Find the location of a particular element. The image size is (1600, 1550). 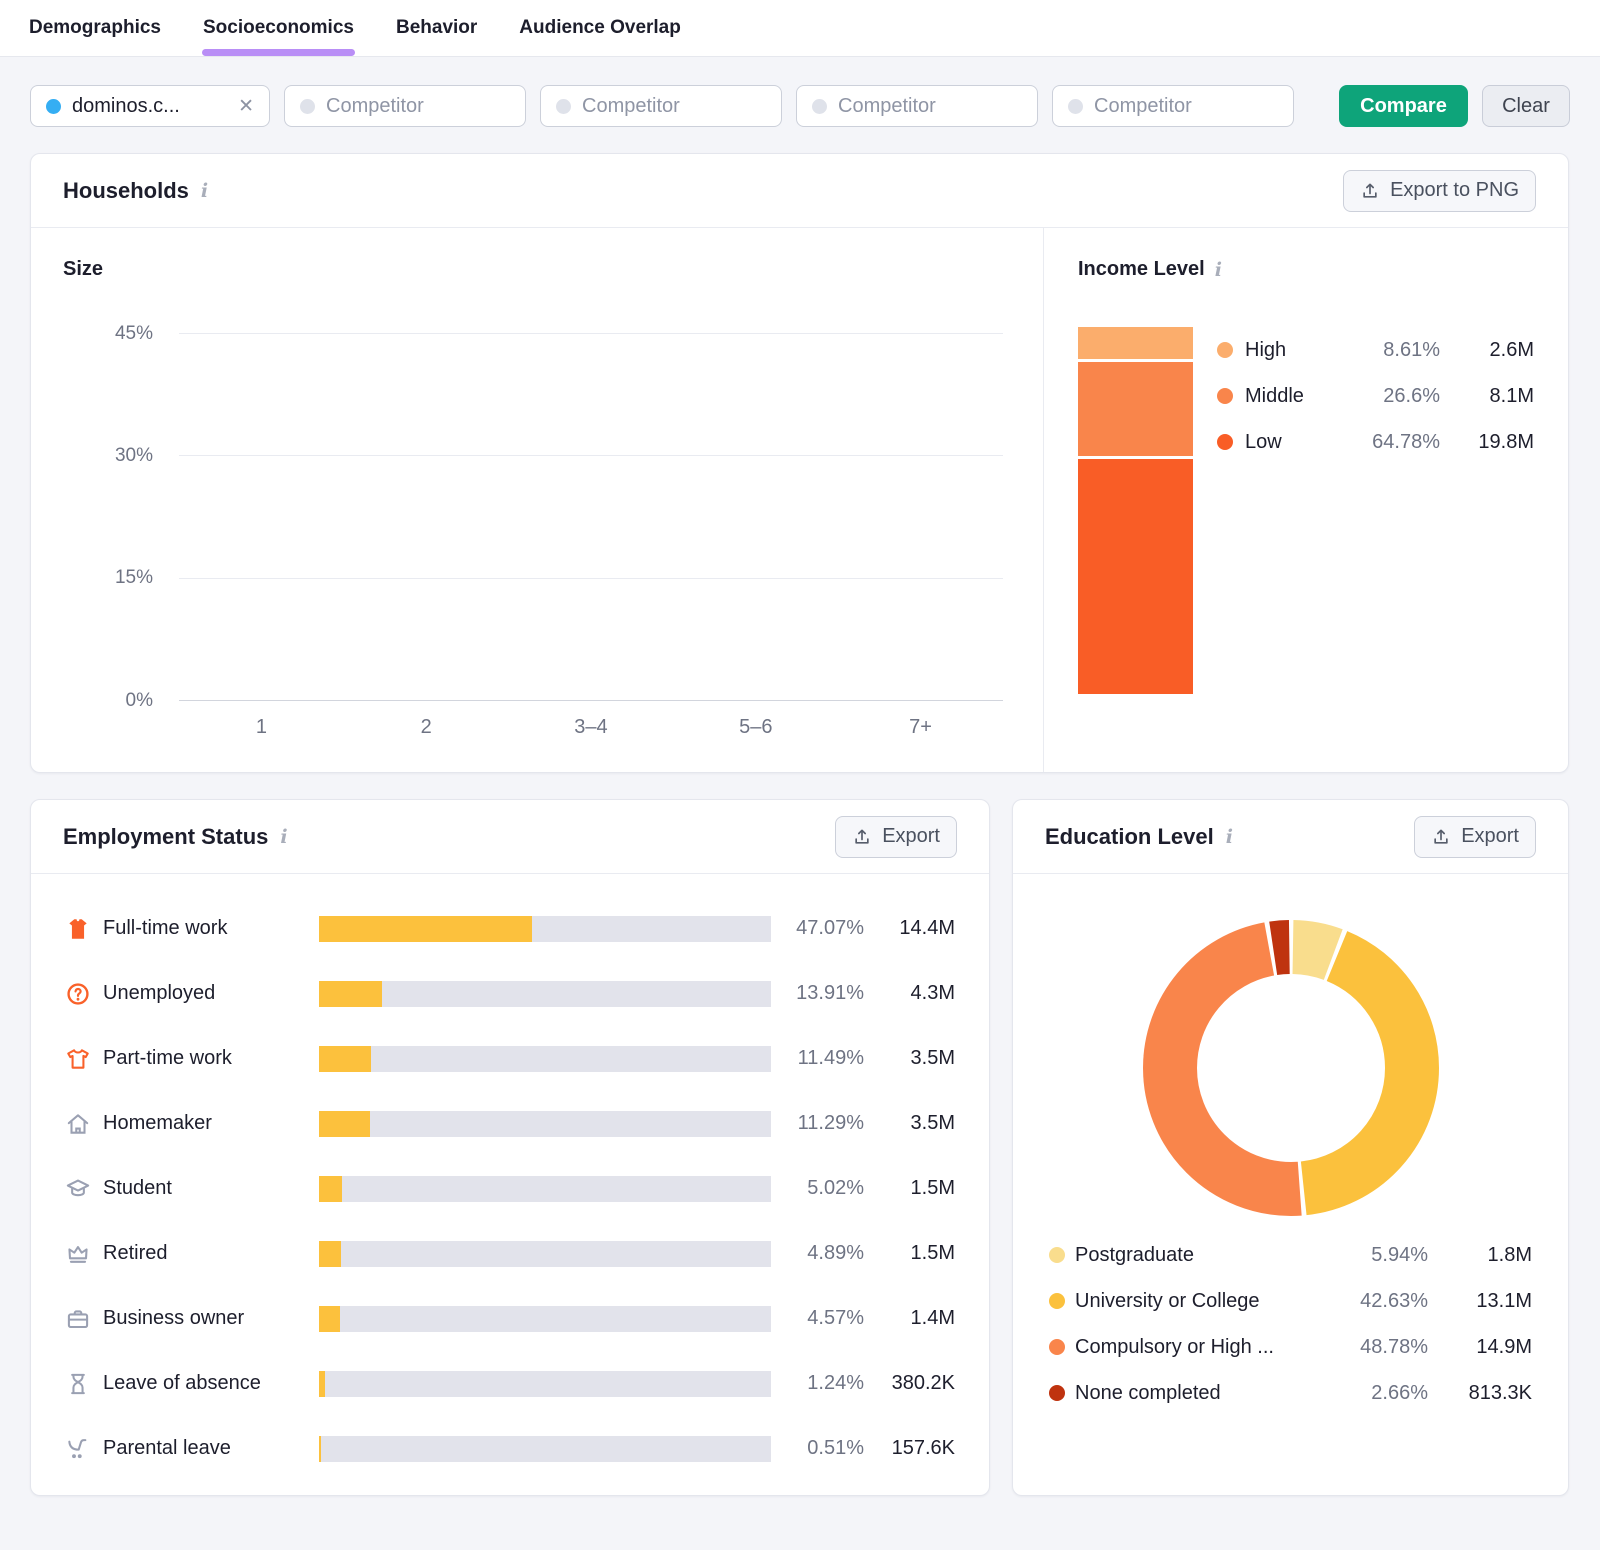

employment-row: Leave of absence 1.24% 380.2K is located at coordinates (510, 1383).